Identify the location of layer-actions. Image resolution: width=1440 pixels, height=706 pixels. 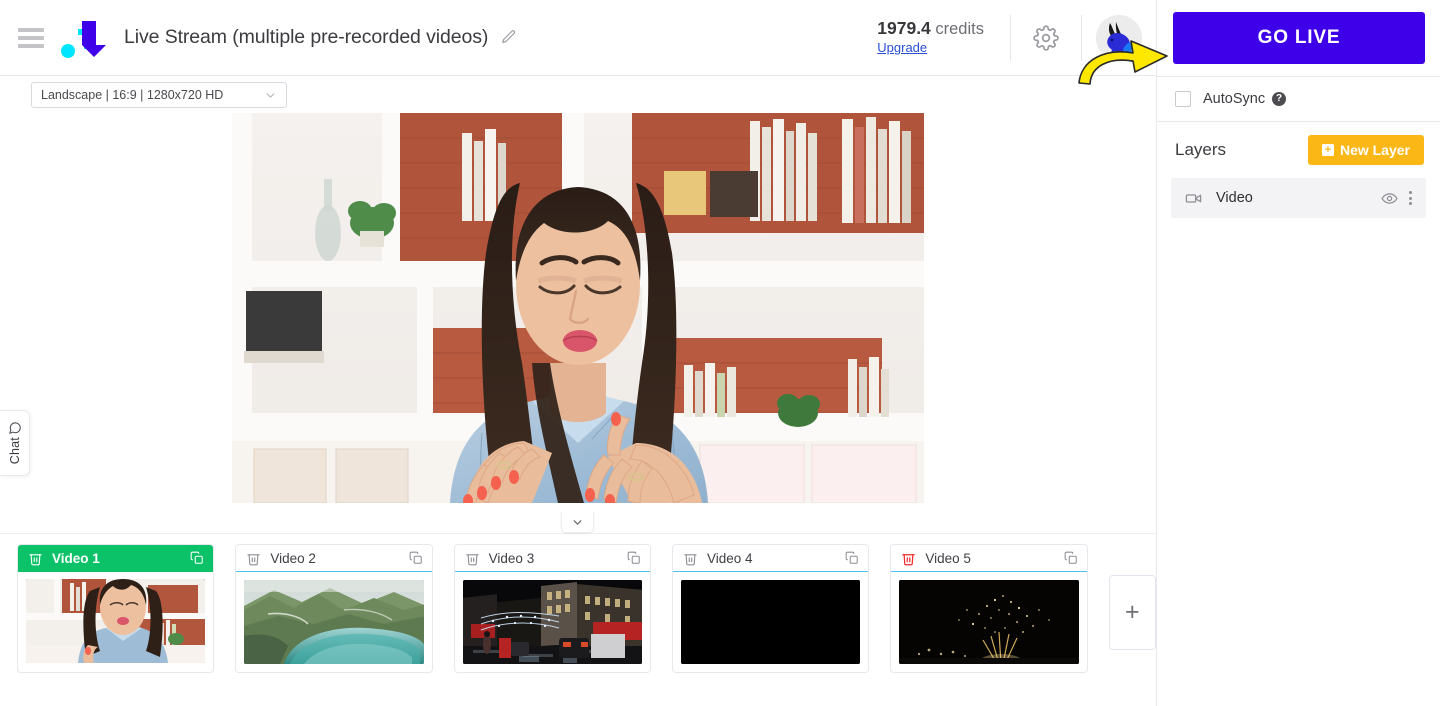
(1397, 198).